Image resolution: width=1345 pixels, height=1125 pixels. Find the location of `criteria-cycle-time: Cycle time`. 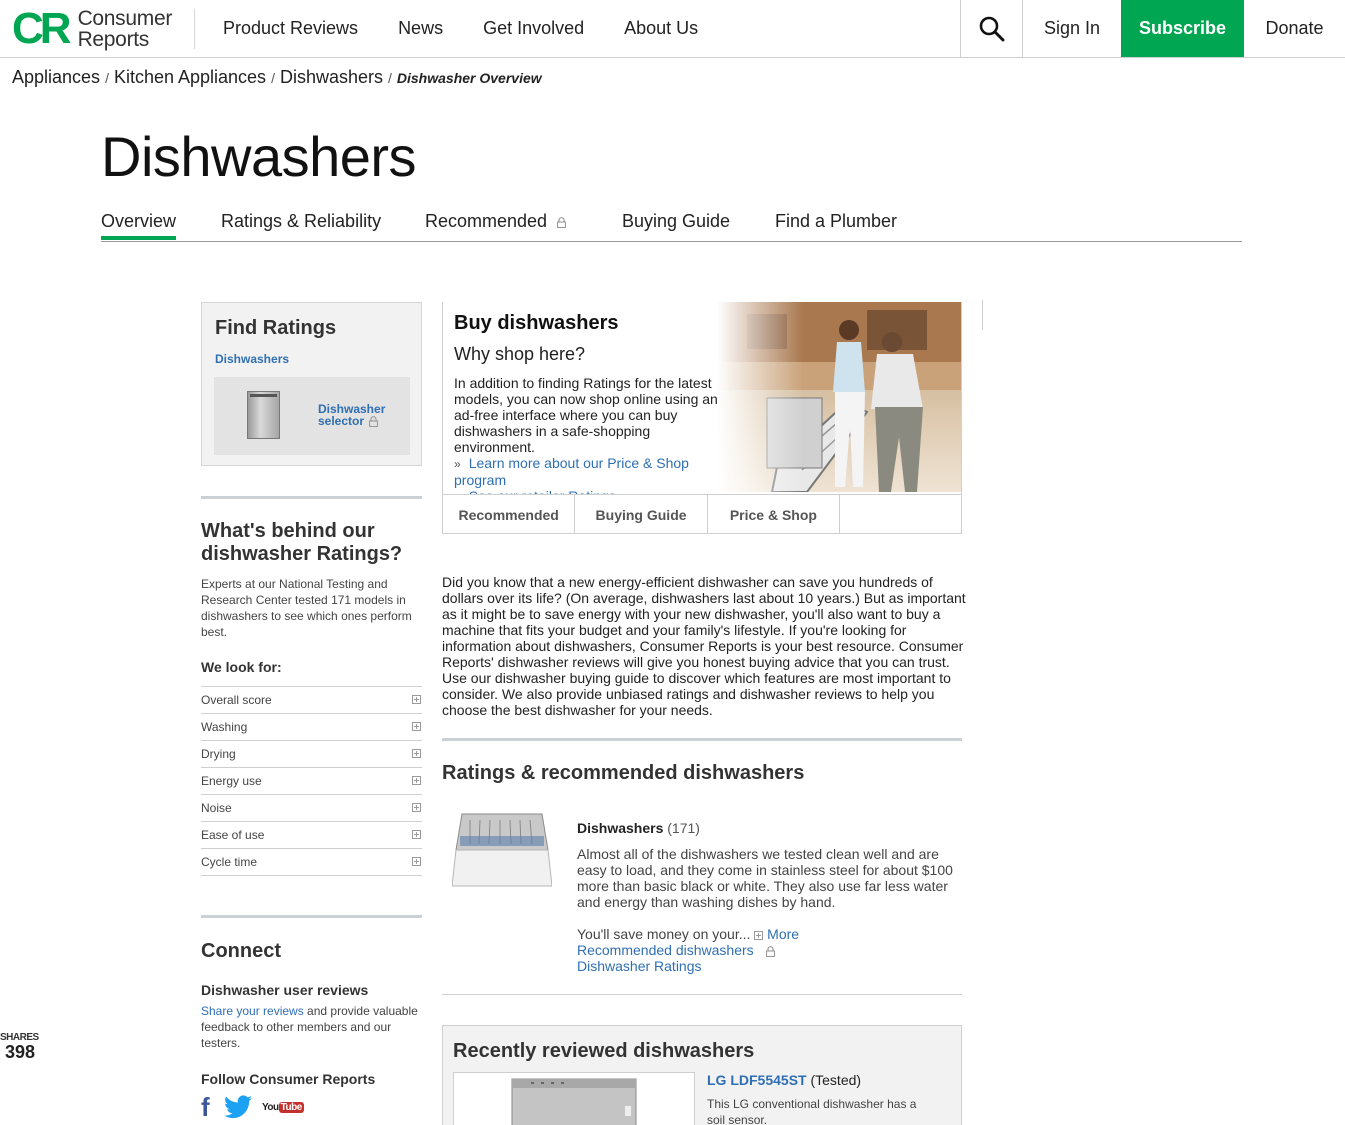

criteria-cycle-time: Cycle time is located at coordinates (311, 862).